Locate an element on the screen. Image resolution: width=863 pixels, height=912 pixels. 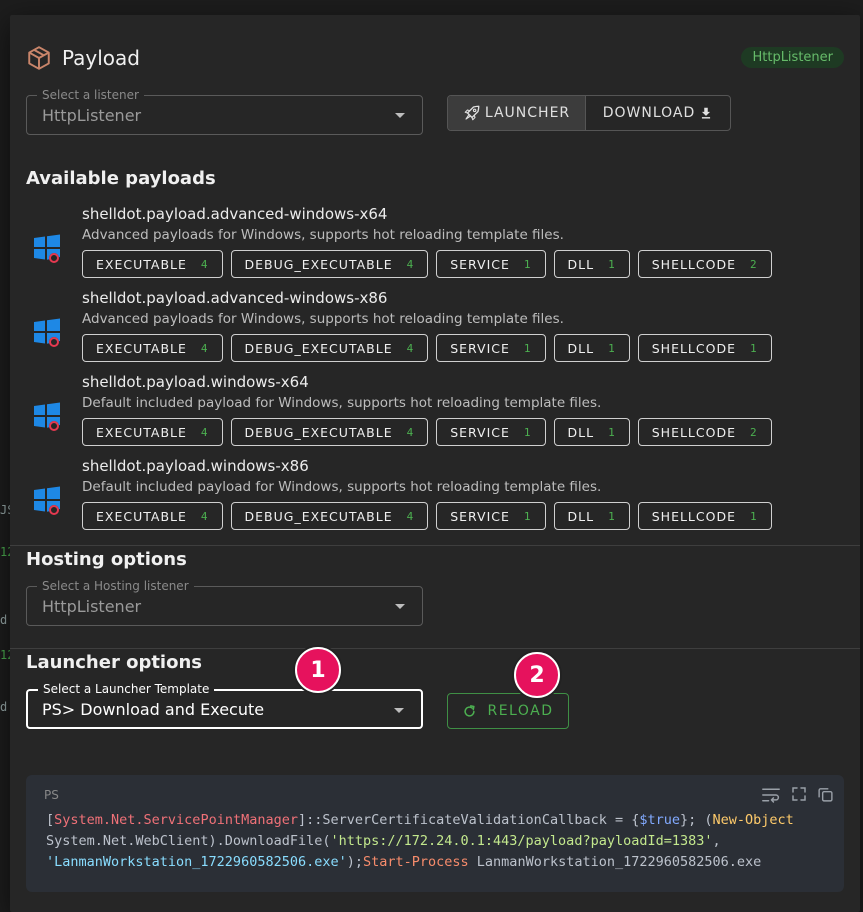
code-token: }; ( is located at coordinates (696, 820).